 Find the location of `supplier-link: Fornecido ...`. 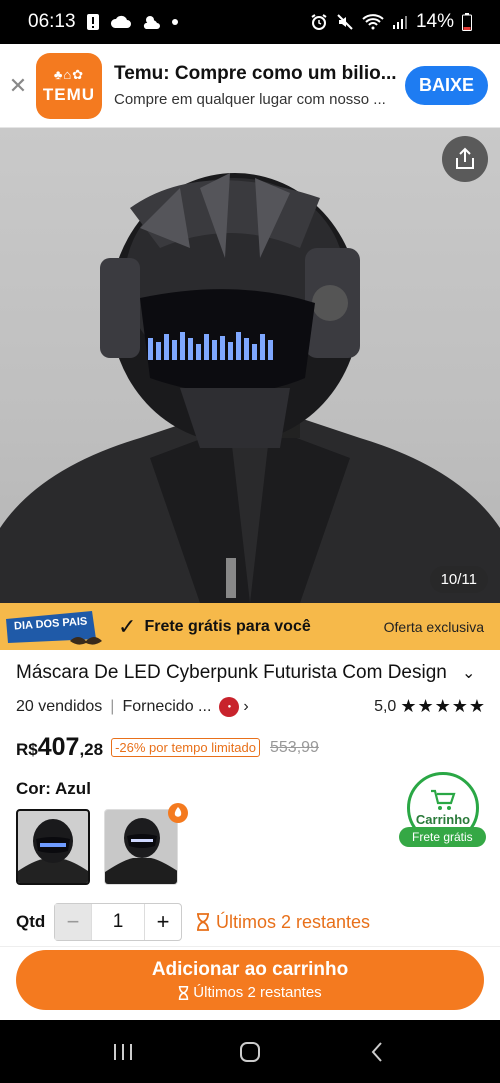

supplier-link: Fornecido ... is located at coordinates (166, 707).